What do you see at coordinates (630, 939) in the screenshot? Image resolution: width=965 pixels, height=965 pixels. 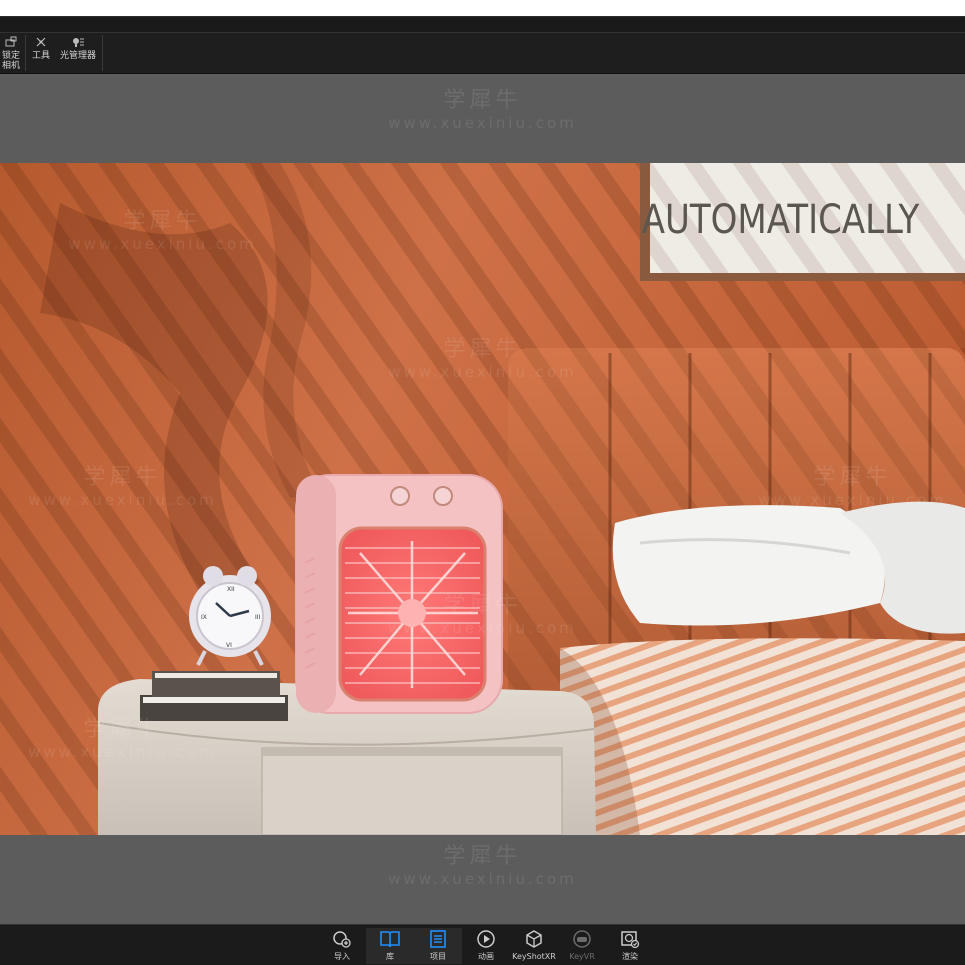 I see `render-icon` at bounding box center [630, 939].